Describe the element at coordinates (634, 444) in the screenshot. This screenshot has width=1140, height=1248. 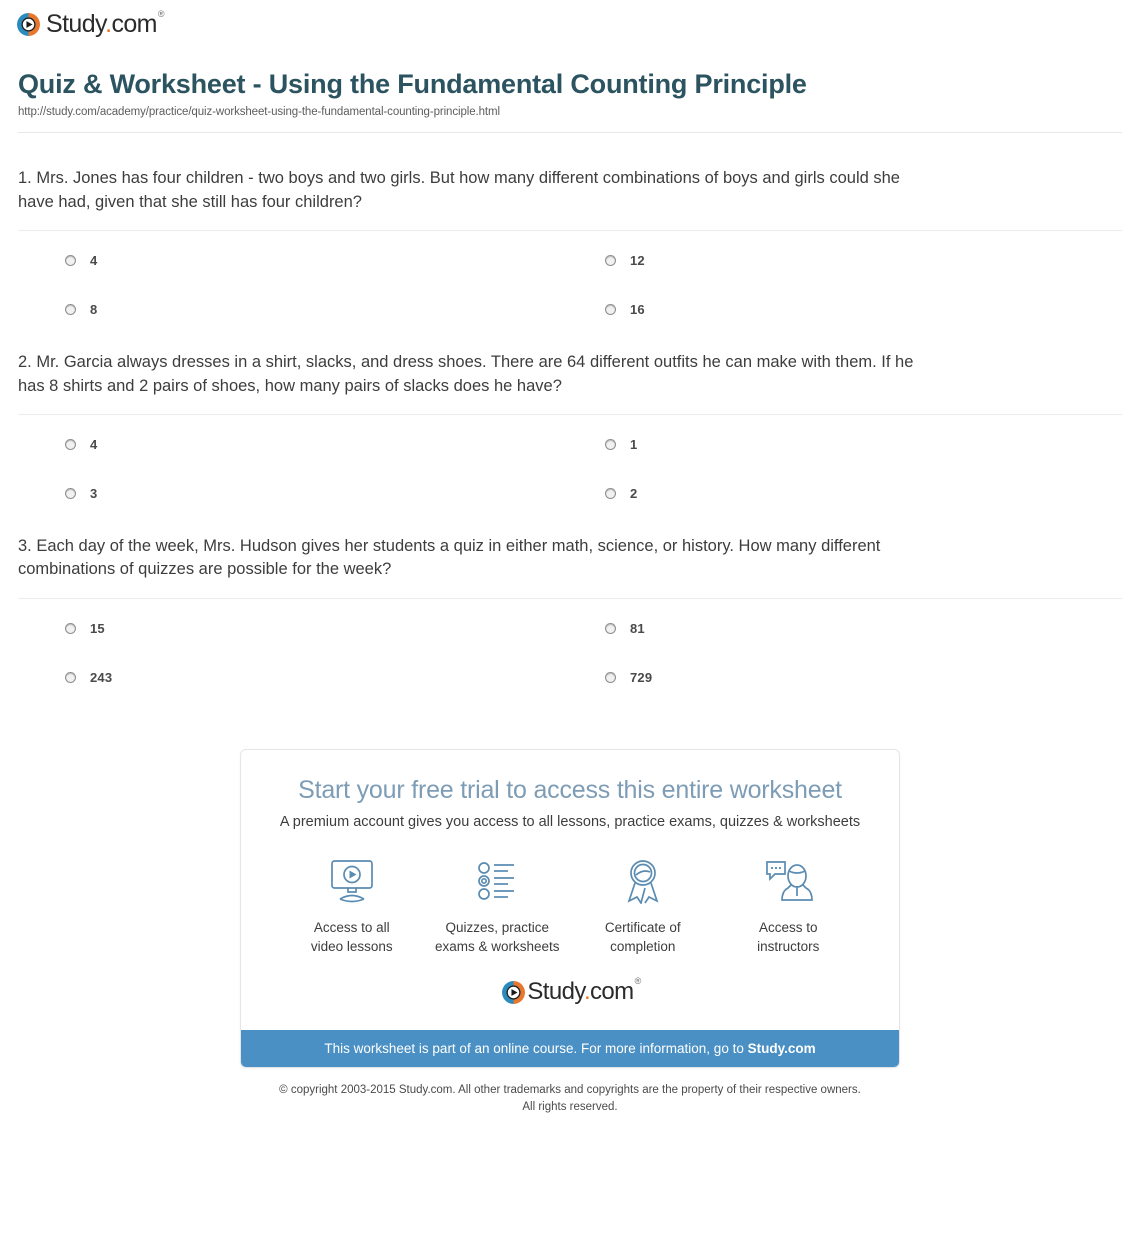
I see `option-label: 1` at that location.